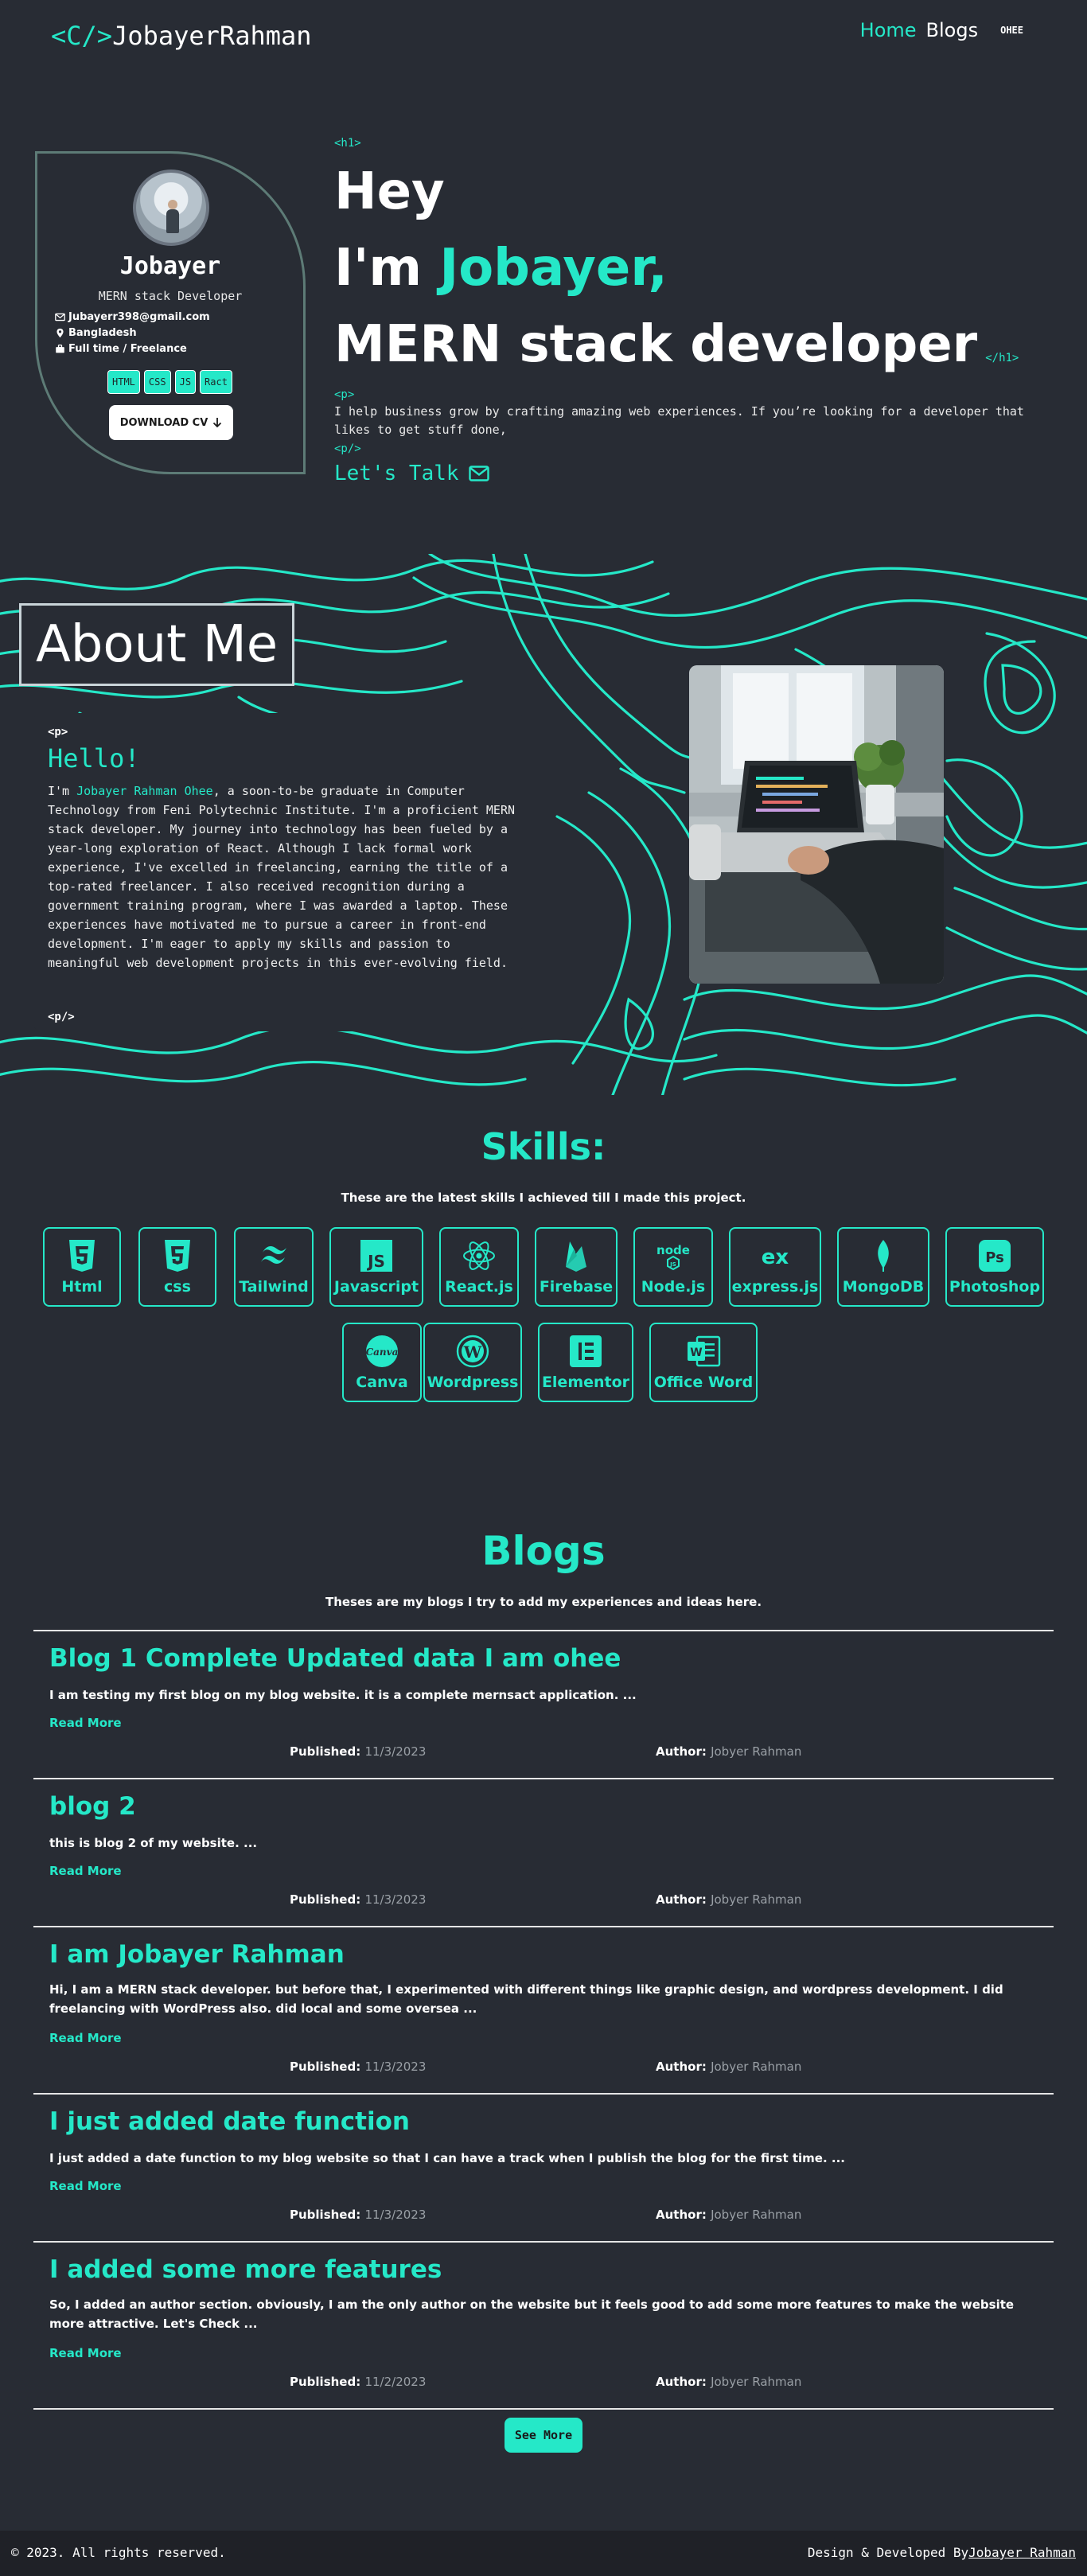 This screenshot has height=2576, width=1087. What do you see at coordinates (576, 1287) in the screenshot?
I see `skill-label: Firebase` at bounding box center [576, 1287].